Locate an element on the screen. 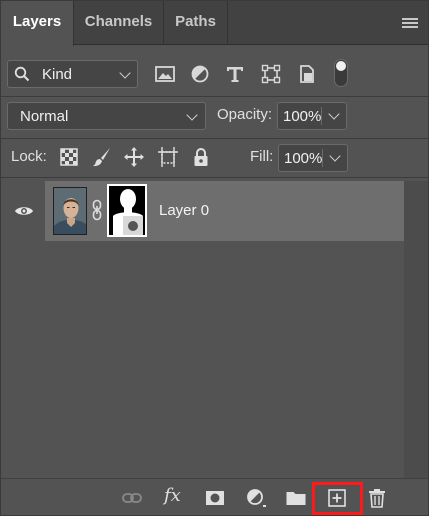 The width and height of the screenshot is (429, 516). lock-all-icon is located at coordinates (201, 157).